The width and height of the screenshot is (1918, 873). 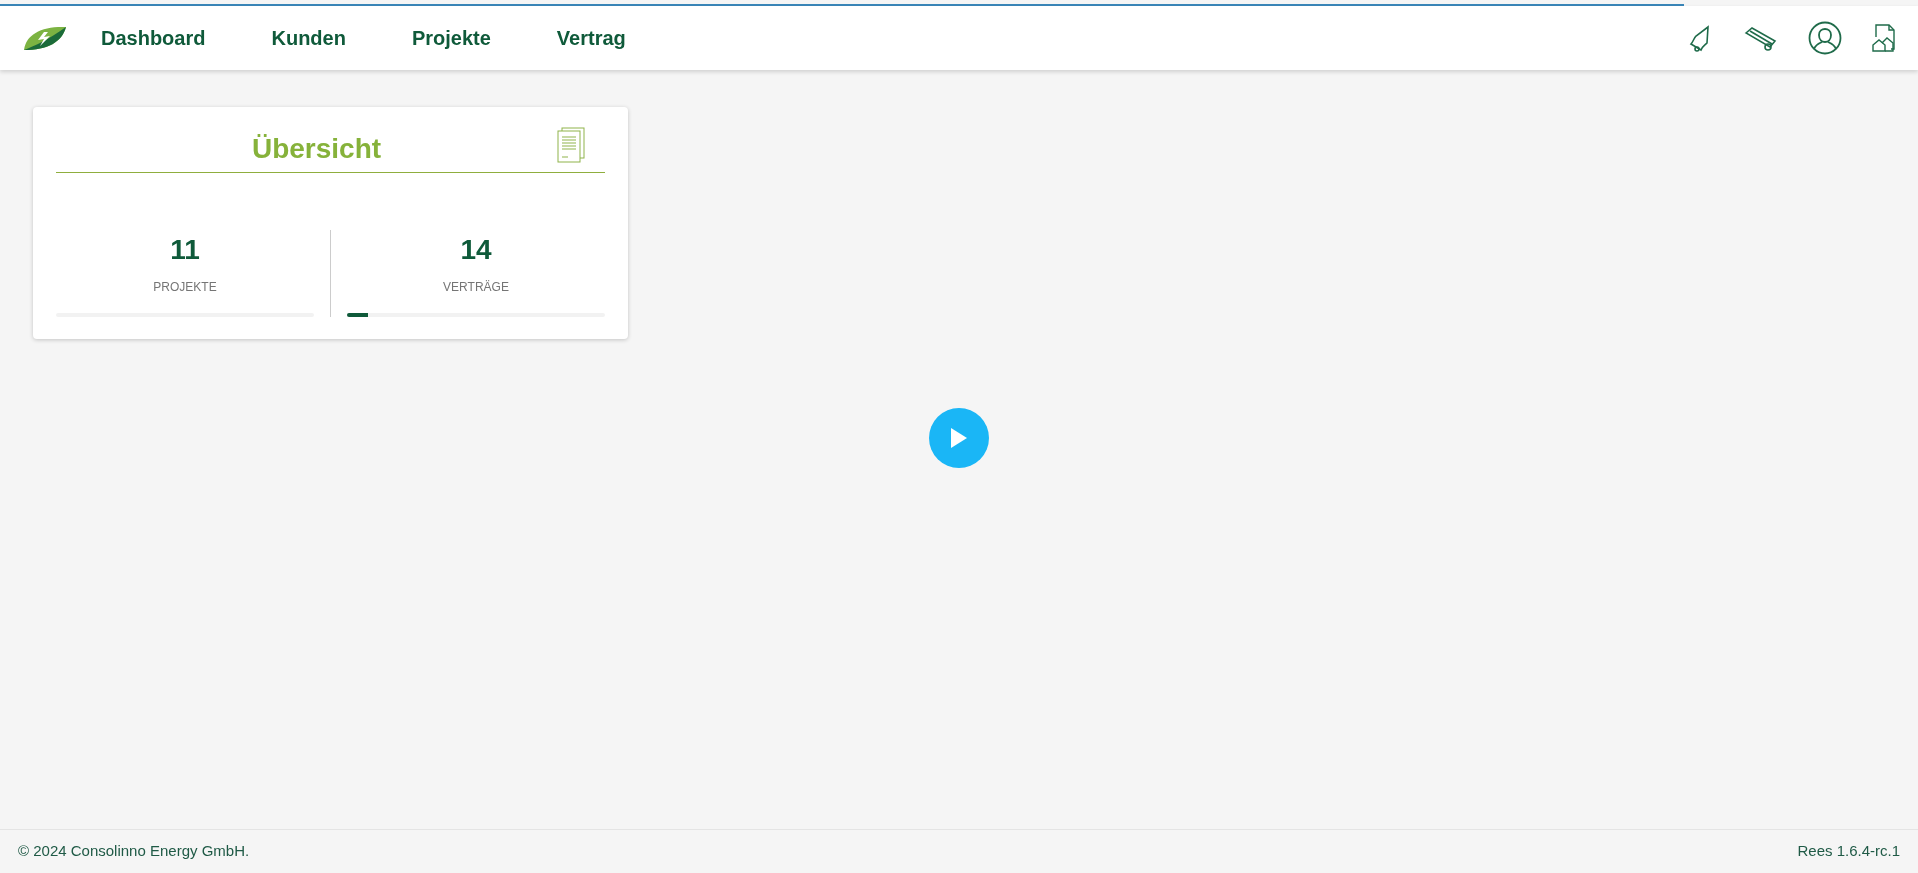 I want to click on stat-label: PROJEKTE, so click(x=185, y=287).